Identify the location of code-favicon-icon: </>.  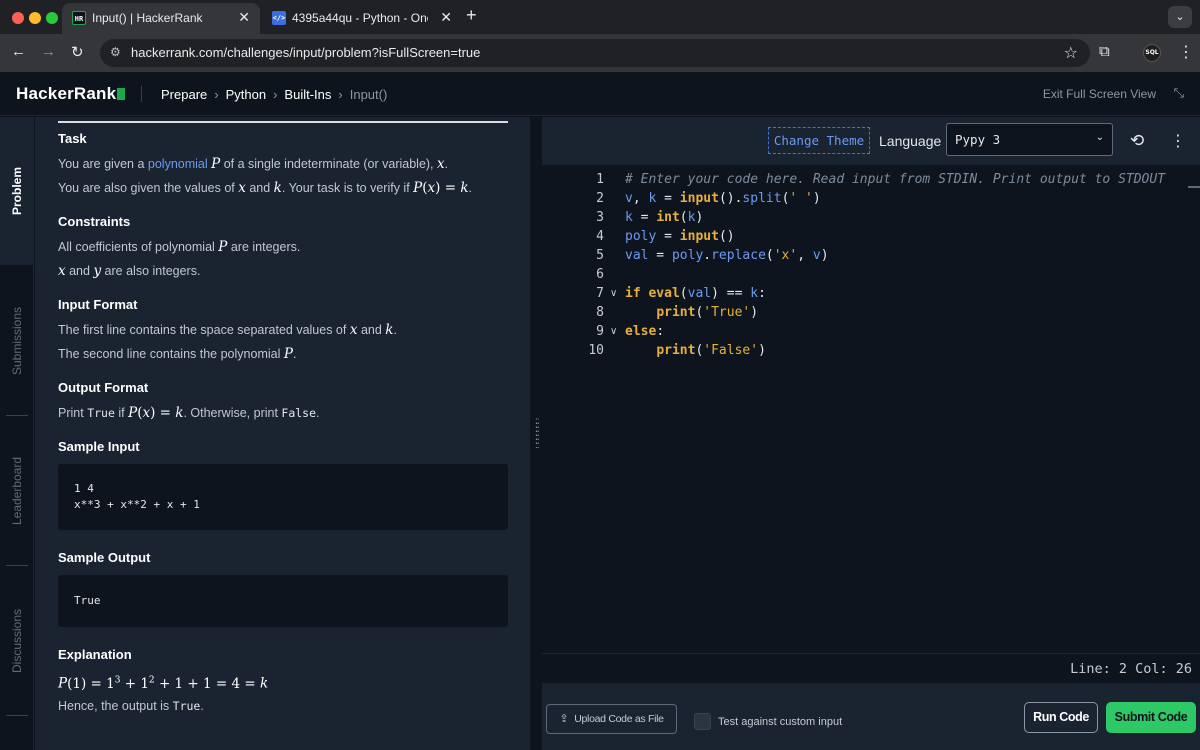
(279, 18).